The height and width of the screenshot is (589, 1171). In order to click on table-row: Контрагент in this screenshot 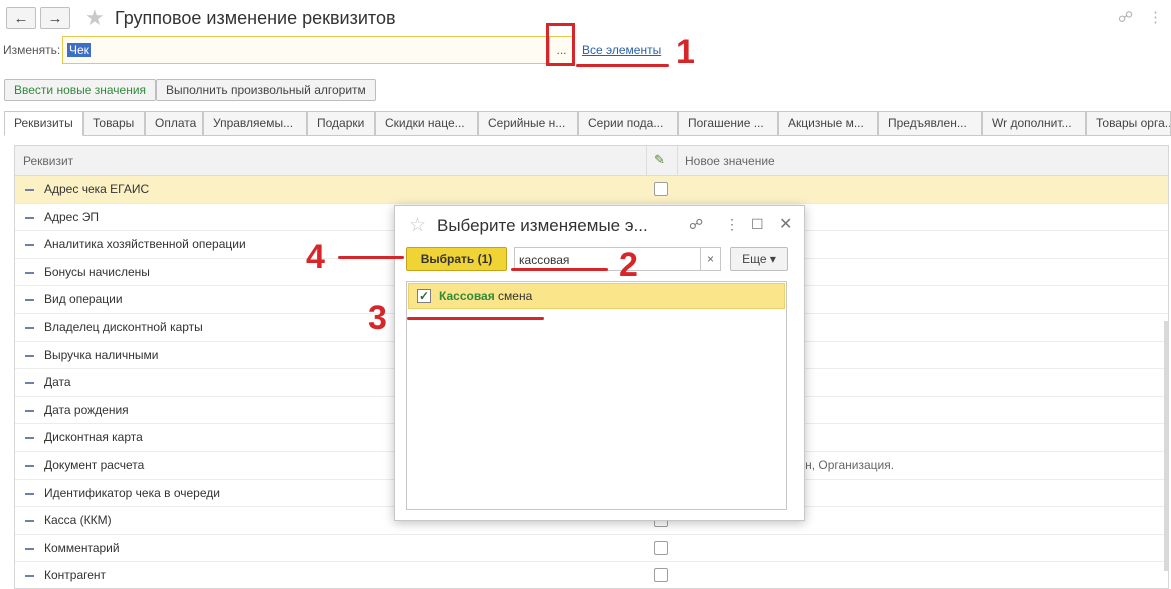, I will do `click(591, 575)`.